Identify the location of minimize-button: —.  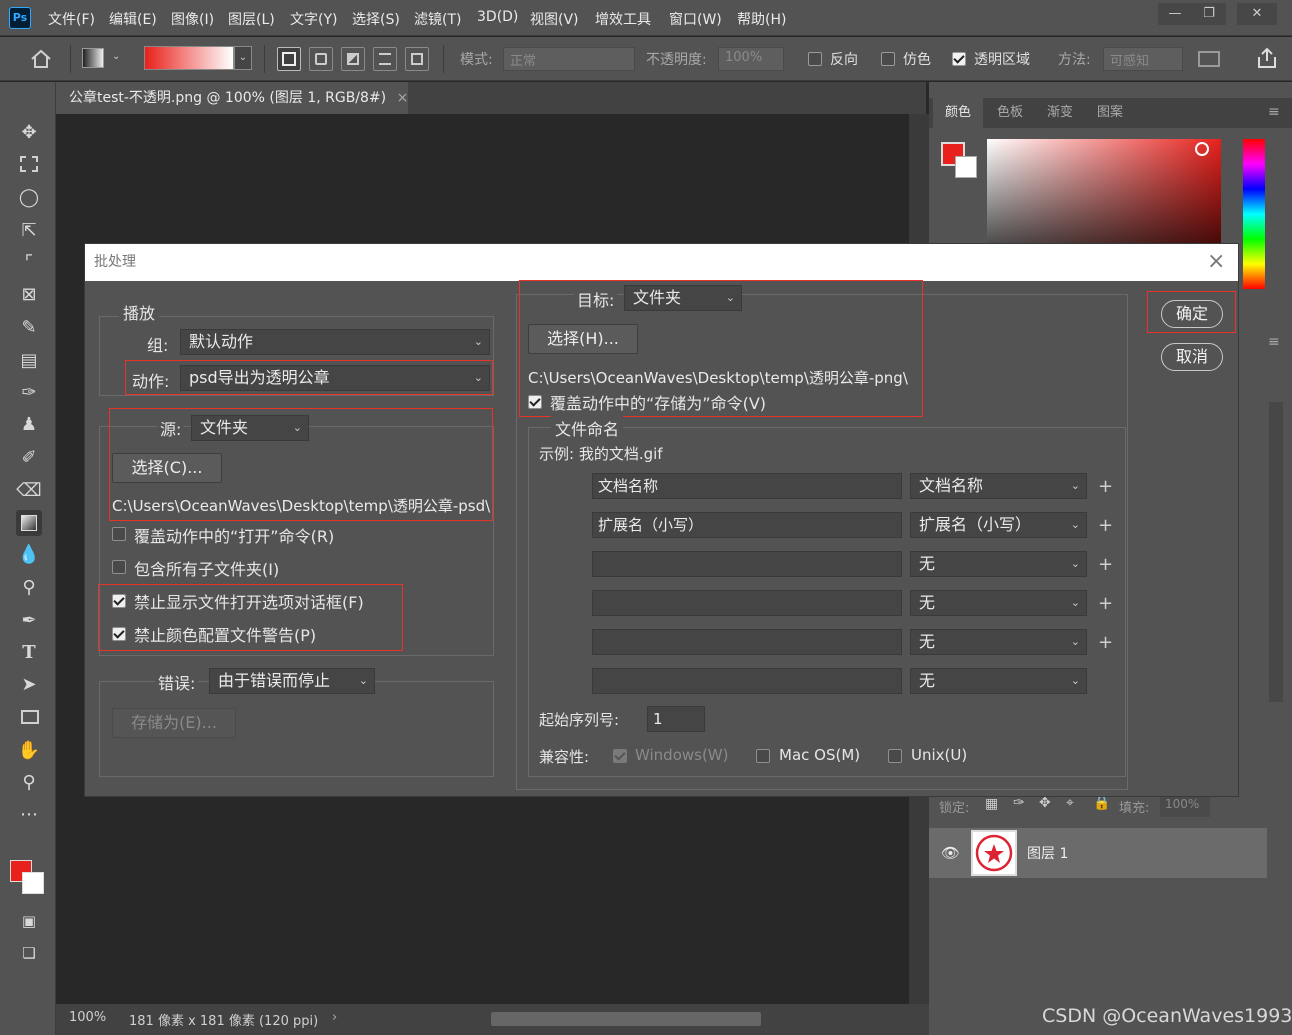
(1175, 14).